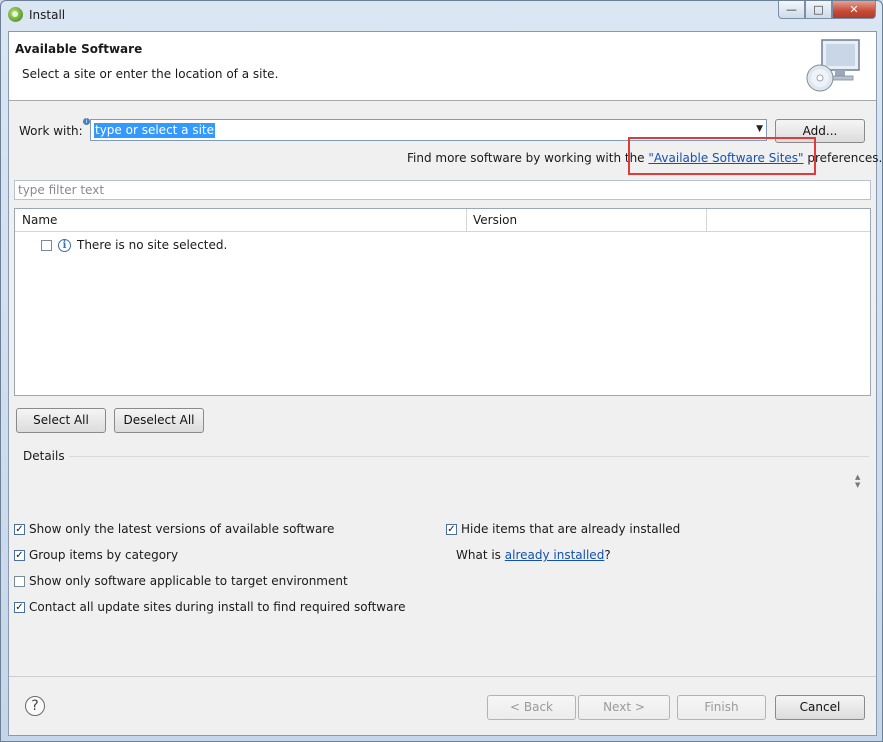 The width and height of the screenshot is (883, 742). I want to click on title-bar: Install — □ ✕, so click(441, 16).